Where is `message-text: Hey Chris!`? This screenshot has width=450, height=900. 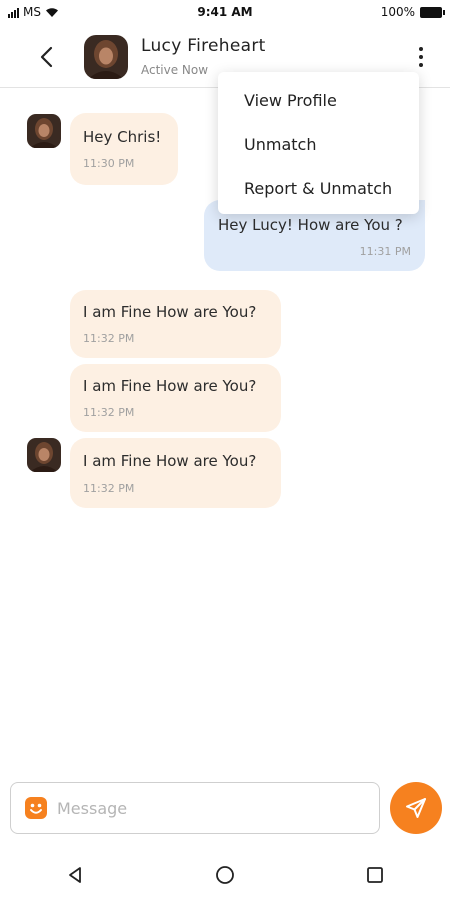
message-text: Hey Chris! is located at coordinates (122, 137).